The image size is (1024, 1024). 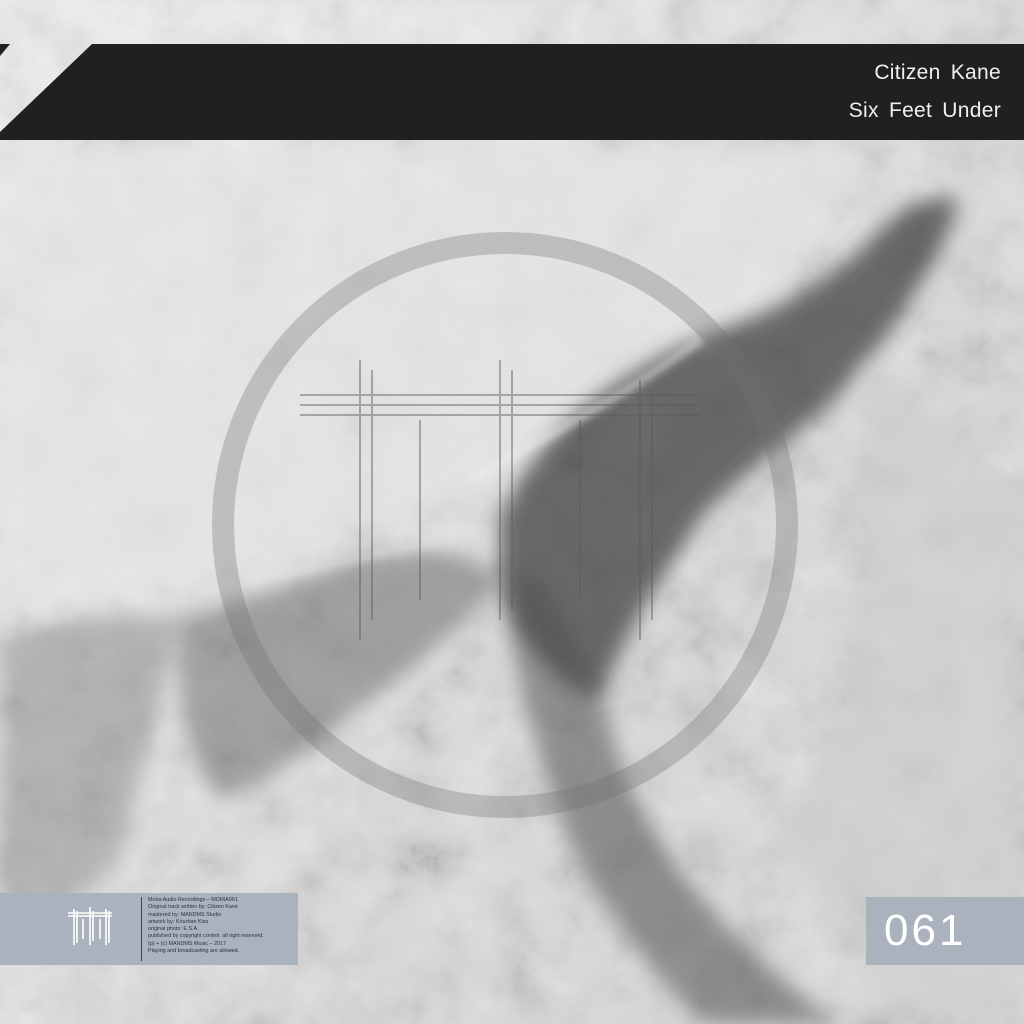 I want to click on catalog-badge: 061, so click(x=945, y=931).